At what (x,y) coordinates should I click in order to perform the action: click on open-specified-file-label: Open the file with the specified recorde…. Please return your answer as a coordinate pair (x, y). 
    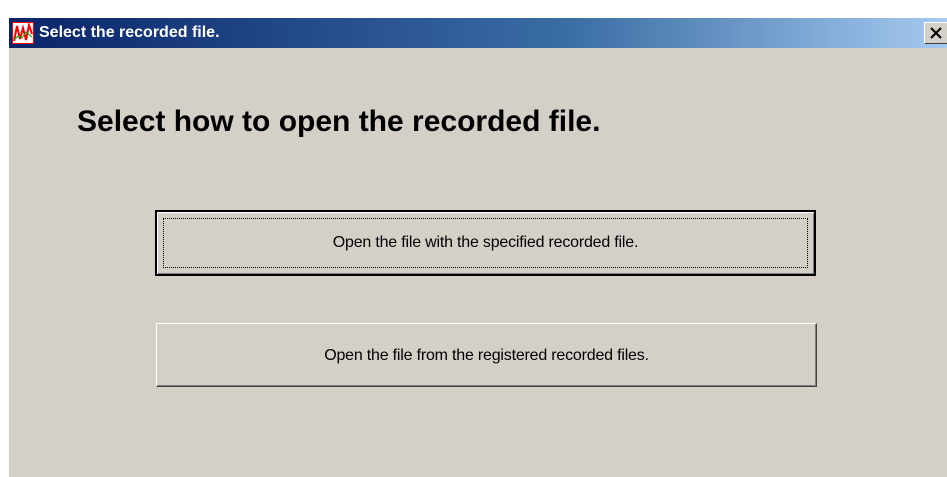
    Looking at the image, I should click on (485, 242).